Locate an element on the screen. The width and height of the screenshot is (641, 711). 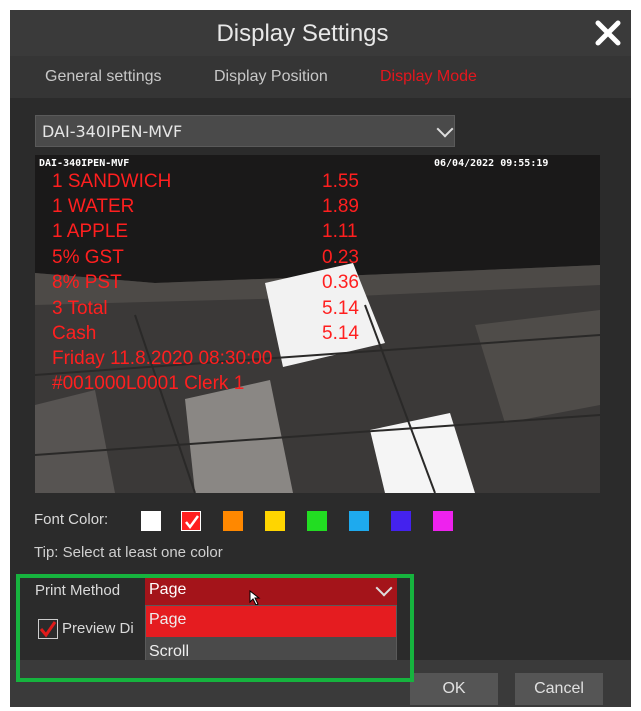
receipt-line: 1 SANDWICH is located at coordinates (112, 181).